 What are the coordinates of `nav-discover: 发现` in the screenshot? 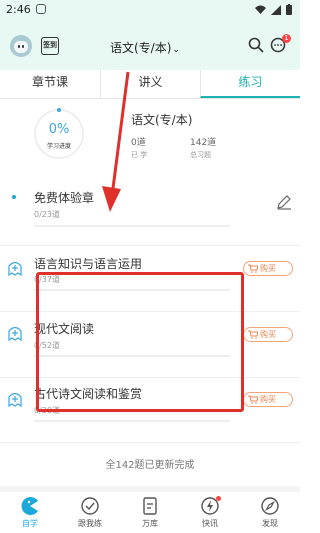 It's located at (270, 512).